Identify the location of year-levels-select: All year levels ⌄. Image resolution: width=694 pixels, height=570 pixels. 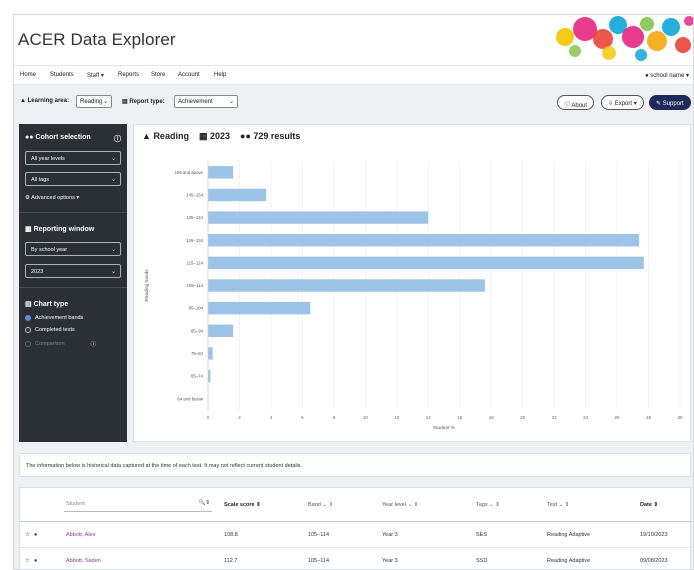
(73, 158).